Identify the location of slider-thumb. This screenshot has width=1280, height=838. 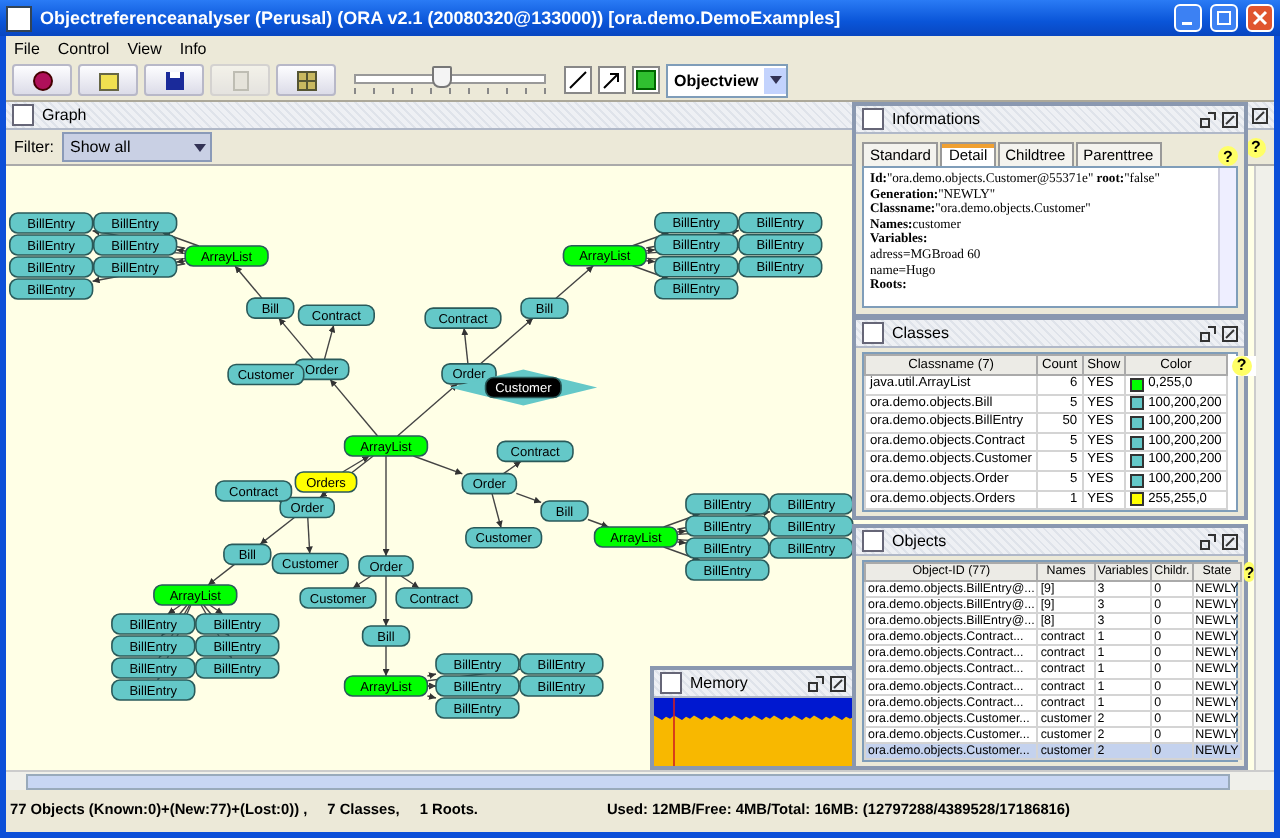
(442, 77).